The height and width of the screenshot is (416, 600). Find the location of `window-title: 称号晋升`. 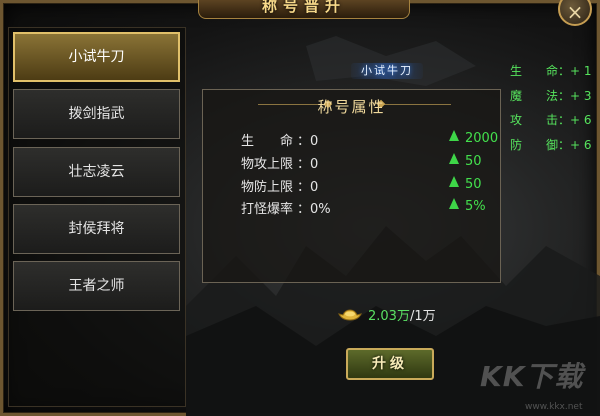

window-title: 称号晋升 is located at coordinates (304, 9).